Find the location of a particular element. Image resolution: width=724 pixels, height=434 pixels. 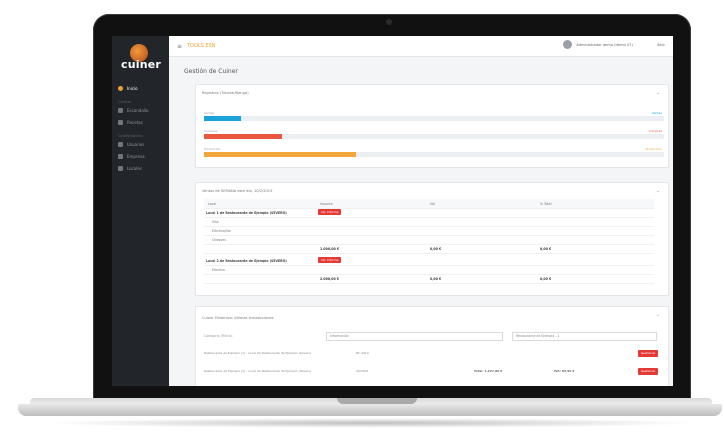

row-label: Visa is located at coordinates (215, 222).